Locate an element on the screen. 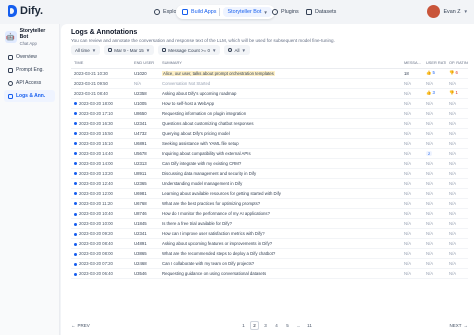 The height and width of the screenshot is (335, 474). next-button: NEXT → is located at coordinates (458, 325).